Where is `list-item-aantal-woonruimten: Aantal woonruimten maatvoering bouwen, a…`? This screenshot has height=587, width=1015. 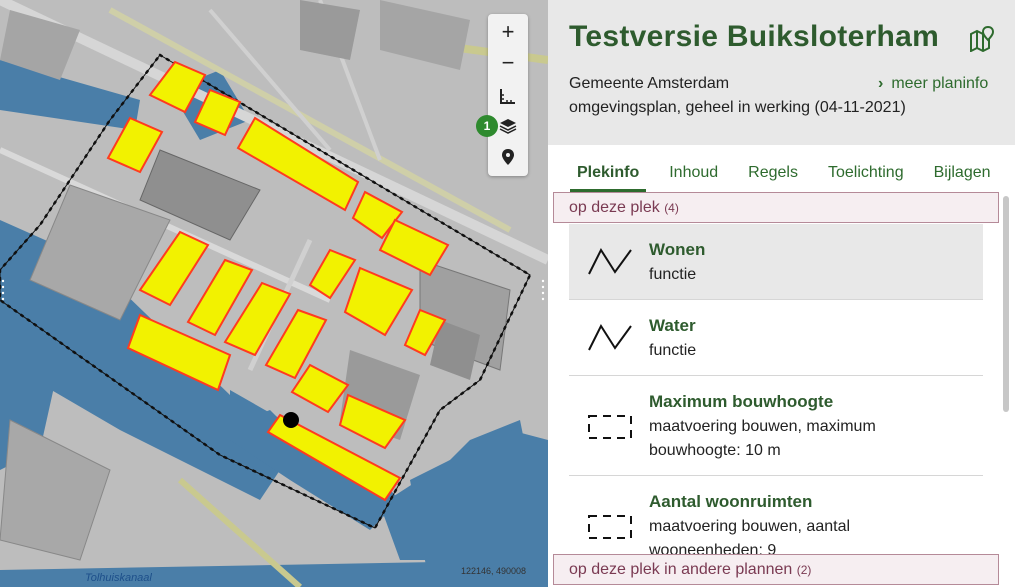 list-item-aantal-woonruimten: Aantal woonruimten maatvoering bouwen, a… is located at coordinates (776, 515).